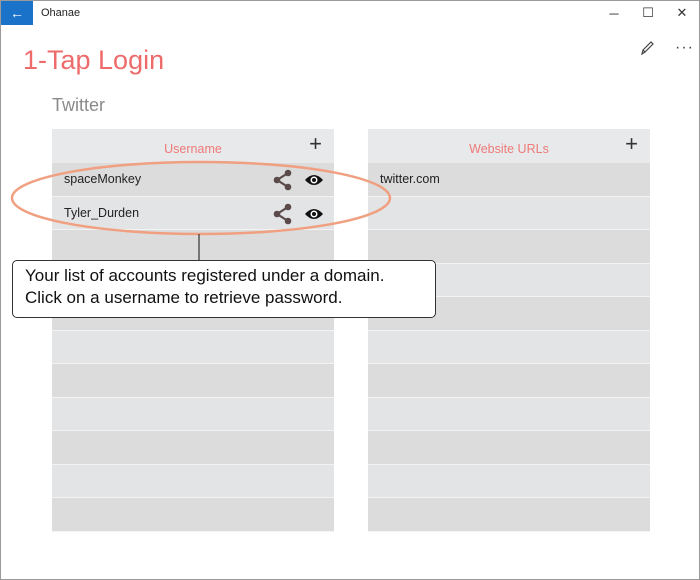 Image resolution: width=700 pixels, height=580 pixels. I want to click on page-title: 1-Tap Login, so click(94, 60).